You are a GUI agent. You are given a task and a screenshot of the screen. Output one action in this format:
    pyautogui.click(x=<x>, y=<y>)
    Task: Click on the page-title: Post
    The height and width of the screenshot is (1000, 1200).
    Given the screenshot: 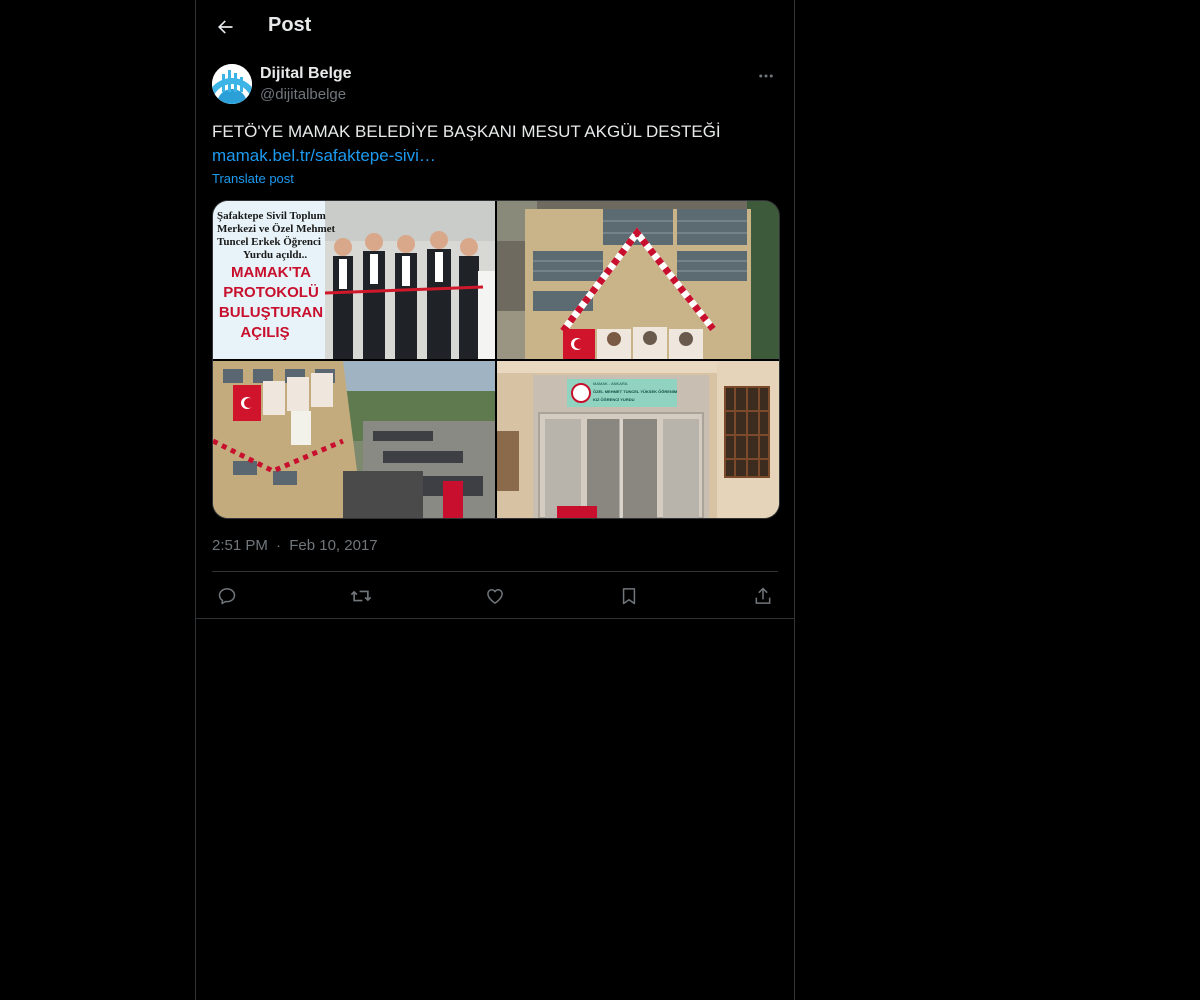 What is the action you would take?
    pyautogui.click(x=290, y=25)
    